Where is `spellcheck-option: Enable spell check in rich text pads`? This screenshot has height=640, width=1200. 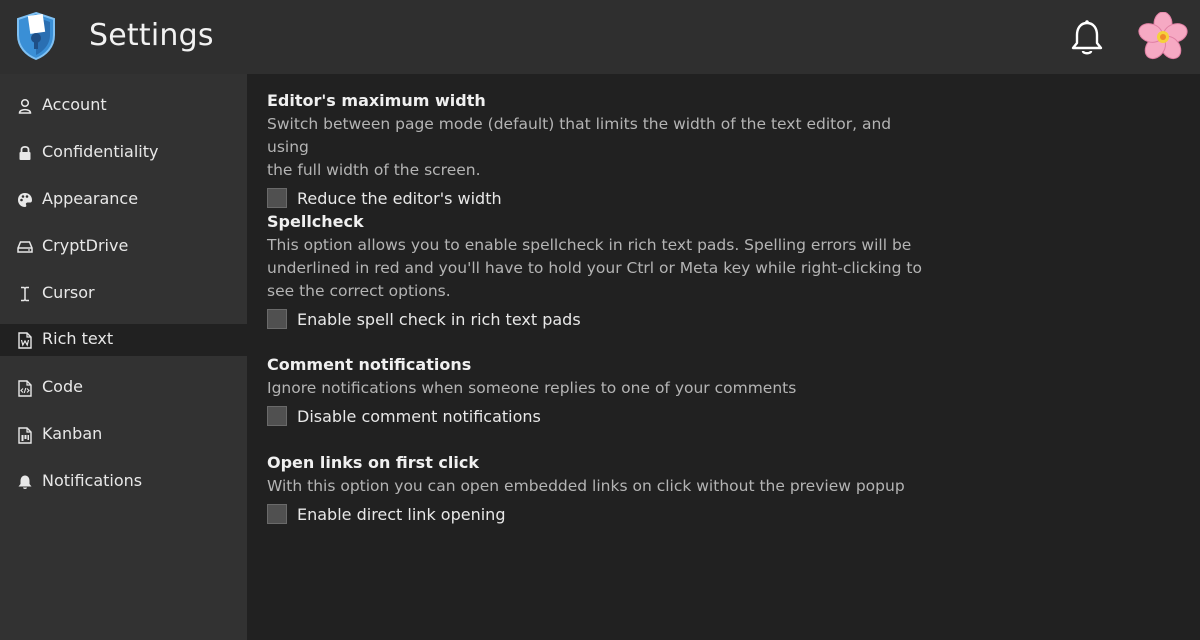
spellcheck-option: Enable spell check in rich text pads is located at coordinates (597, 319).